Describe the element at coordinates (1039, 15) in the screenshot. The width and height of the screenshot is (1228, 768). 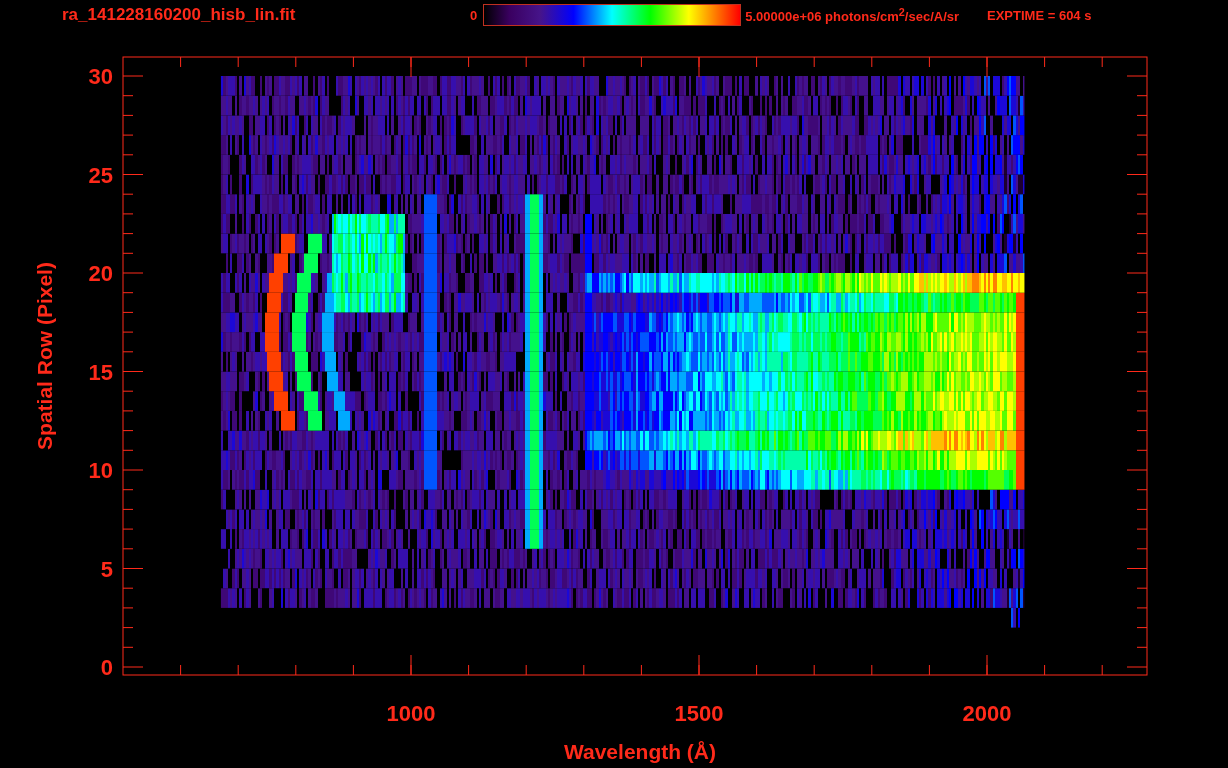
I see `exposure-time-label: EXPTIME = 604 s` at that location.